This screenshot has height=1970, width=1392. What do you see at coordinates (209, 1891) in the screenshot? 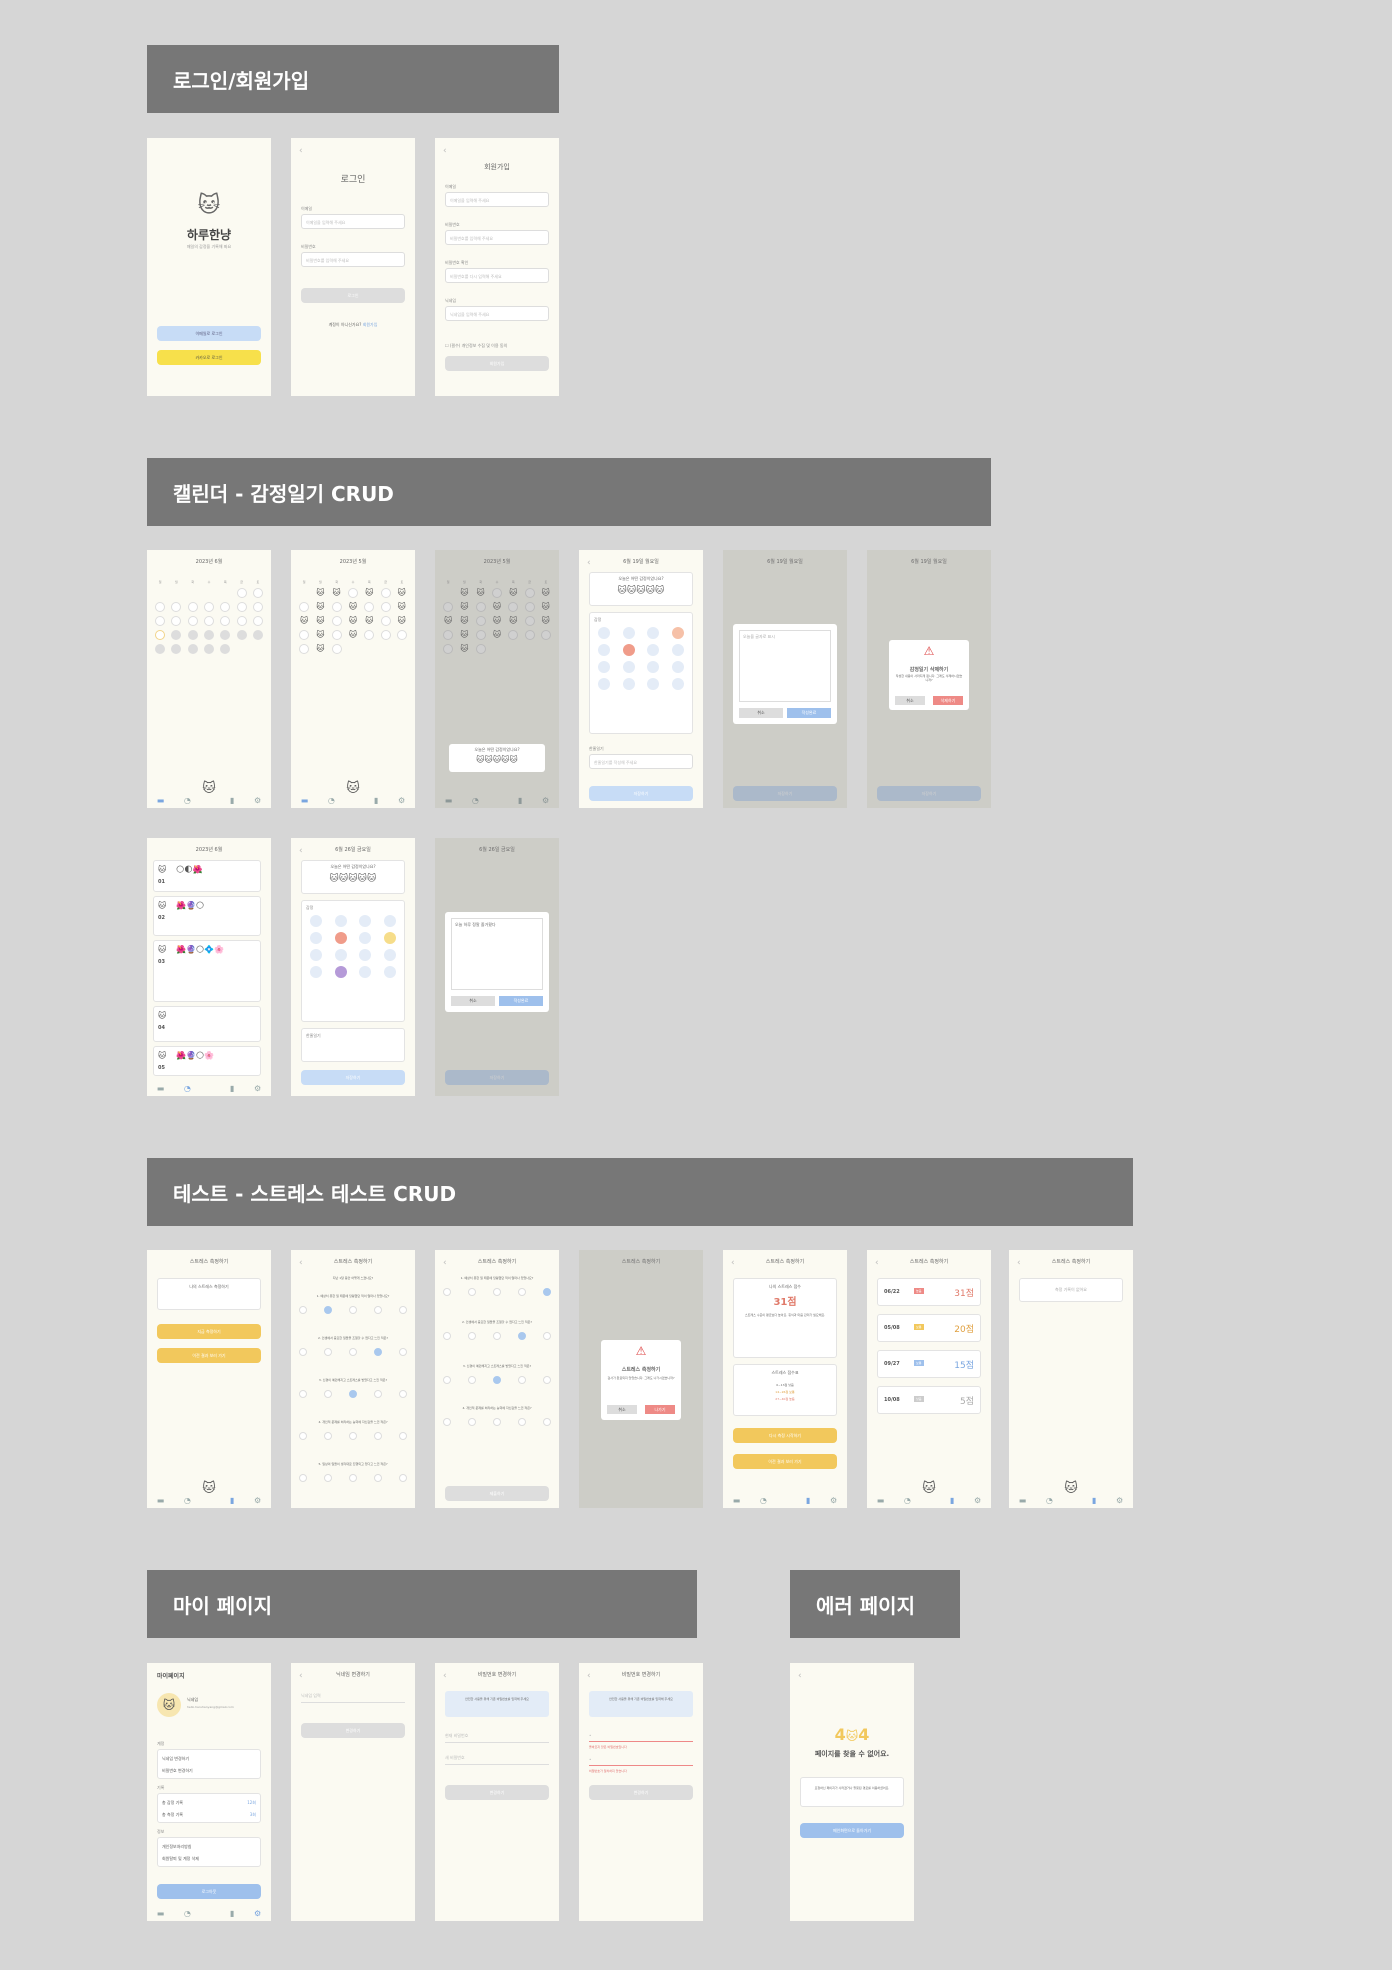
I see `logout-button: 로그아웃` at bounding box center [209, 1891].